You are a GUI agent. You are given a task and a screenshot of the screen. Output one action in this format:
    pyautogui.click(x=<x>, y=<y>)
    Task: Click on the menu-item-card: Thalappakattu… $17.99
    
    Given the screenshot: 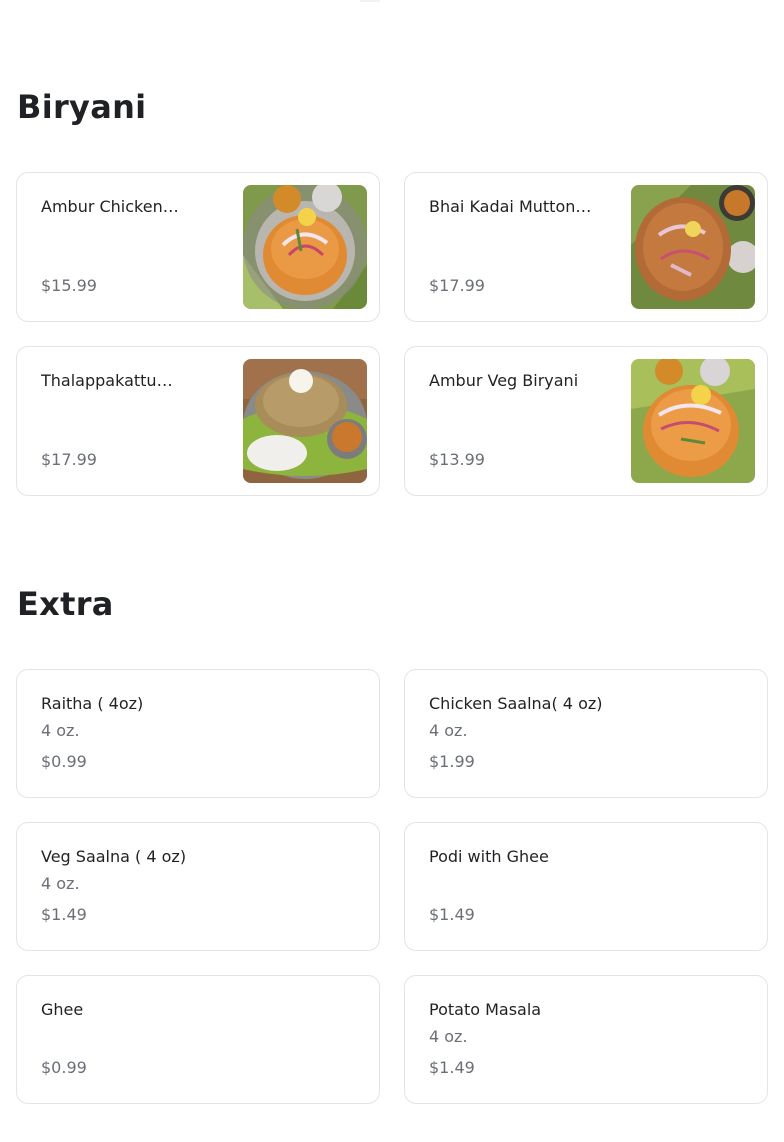 What is the action you would take?
    pyautogui.click(x=198, y=421)
    